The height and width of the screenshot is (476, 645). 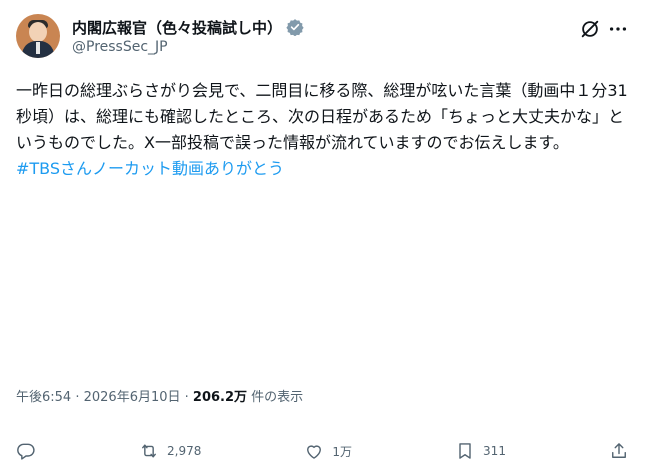 I want to click on reply-button, so click(x=26, y=451).